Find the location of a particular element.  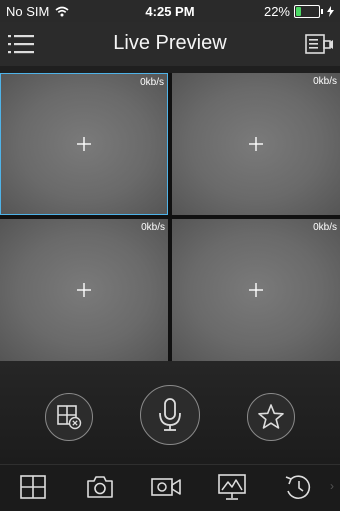

picture-quality-icon is located at coordinates (232, 487).